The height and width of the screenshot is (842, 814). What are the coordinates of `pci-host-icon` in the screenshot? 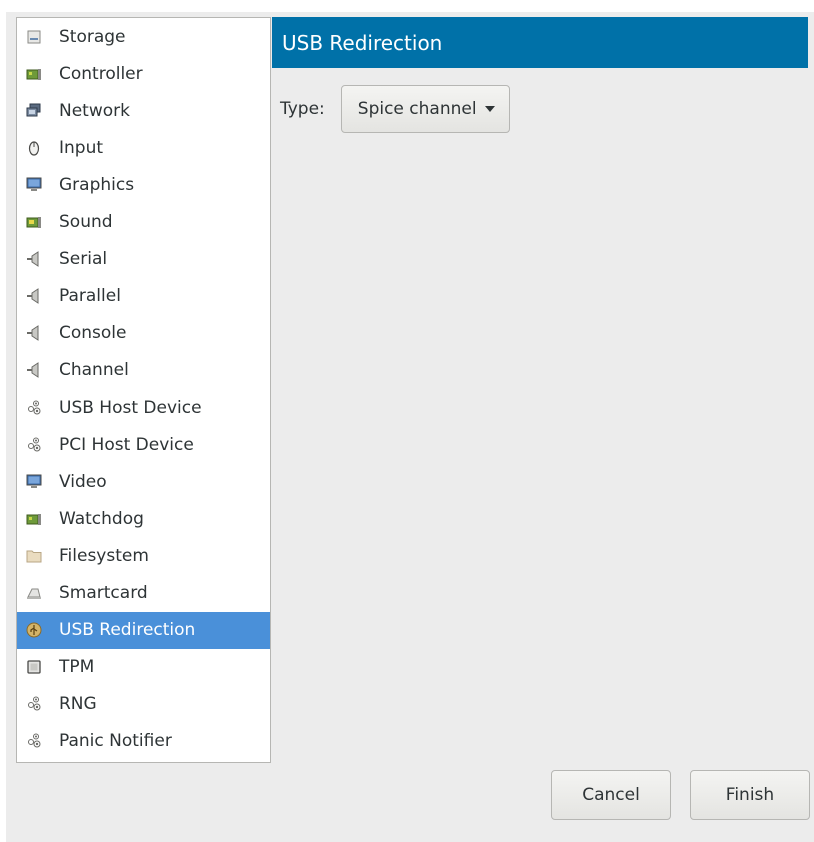 It's located at (34, 445).